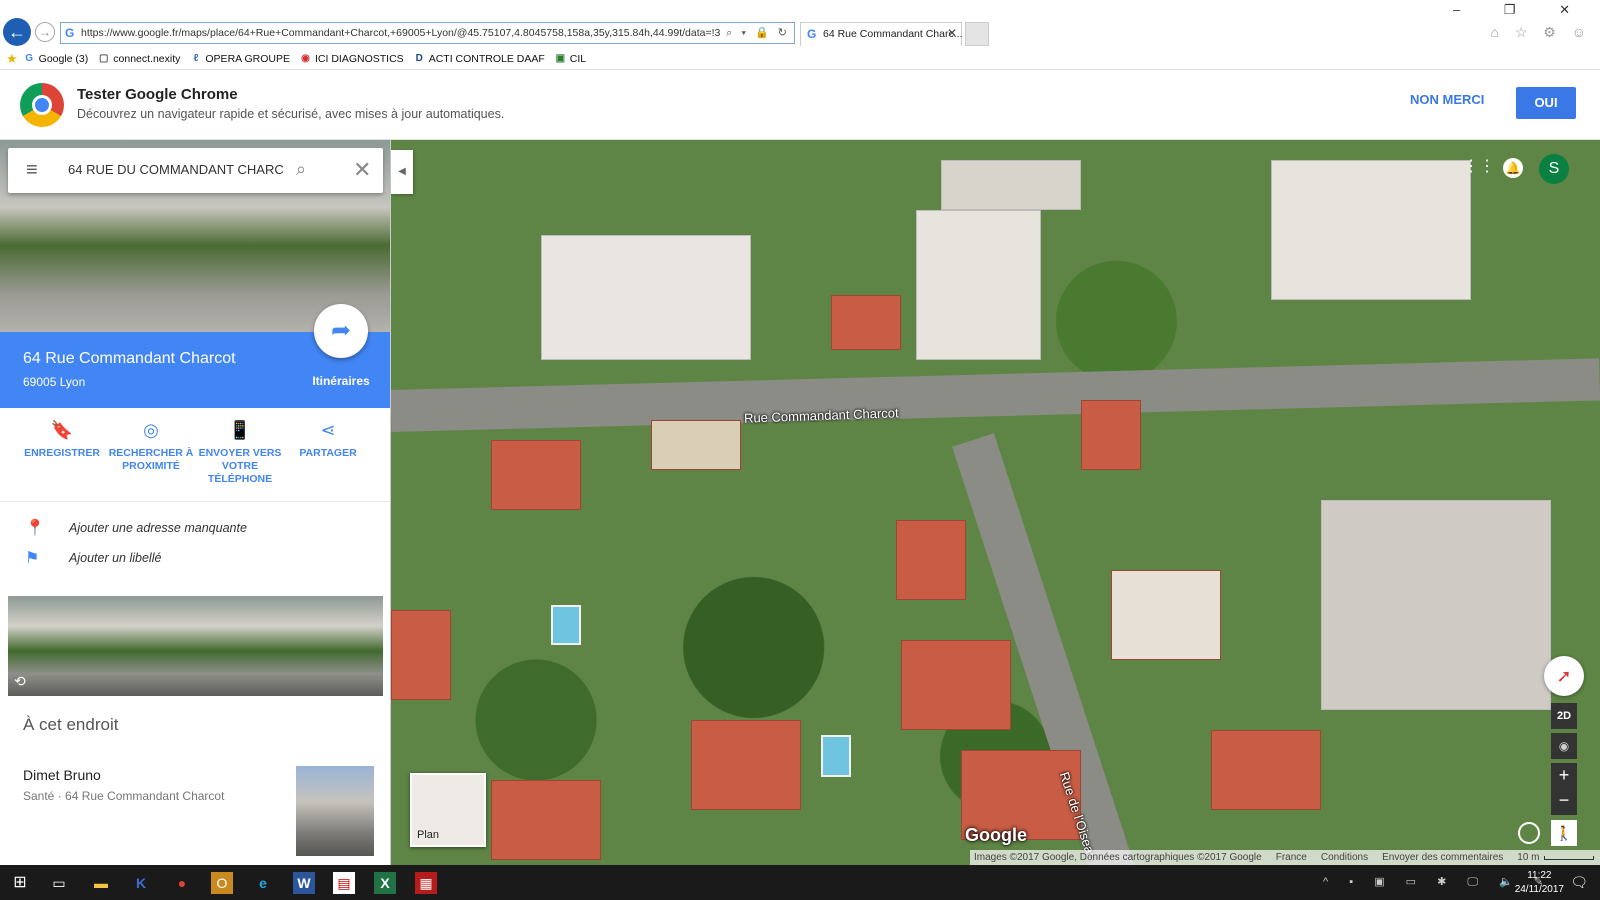  Describe the element at coordinates (1291, 857) in the screenshot. I see `country-link: France` at that location.